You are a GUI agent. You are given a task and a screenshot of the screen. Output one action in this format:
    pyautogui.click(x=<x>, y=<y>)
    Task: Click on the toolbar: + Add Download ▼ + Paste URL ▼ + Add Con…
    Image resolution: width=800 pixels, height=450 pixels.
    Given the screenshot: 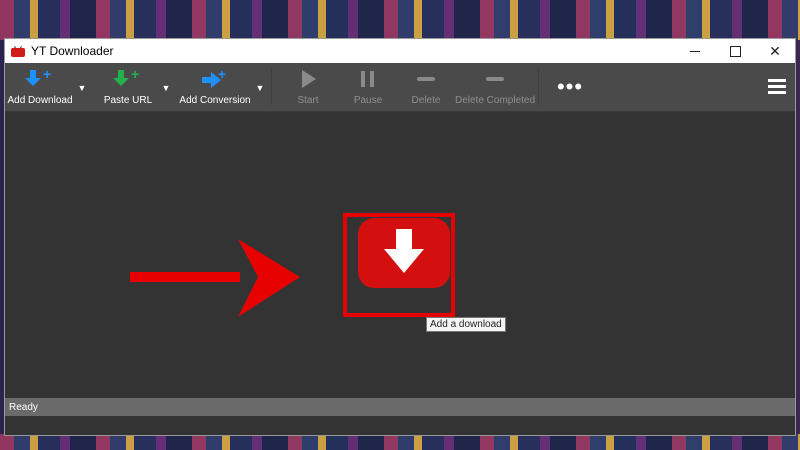 What is the action you would take?
    pyautogui.click(x=400, y=87)
    